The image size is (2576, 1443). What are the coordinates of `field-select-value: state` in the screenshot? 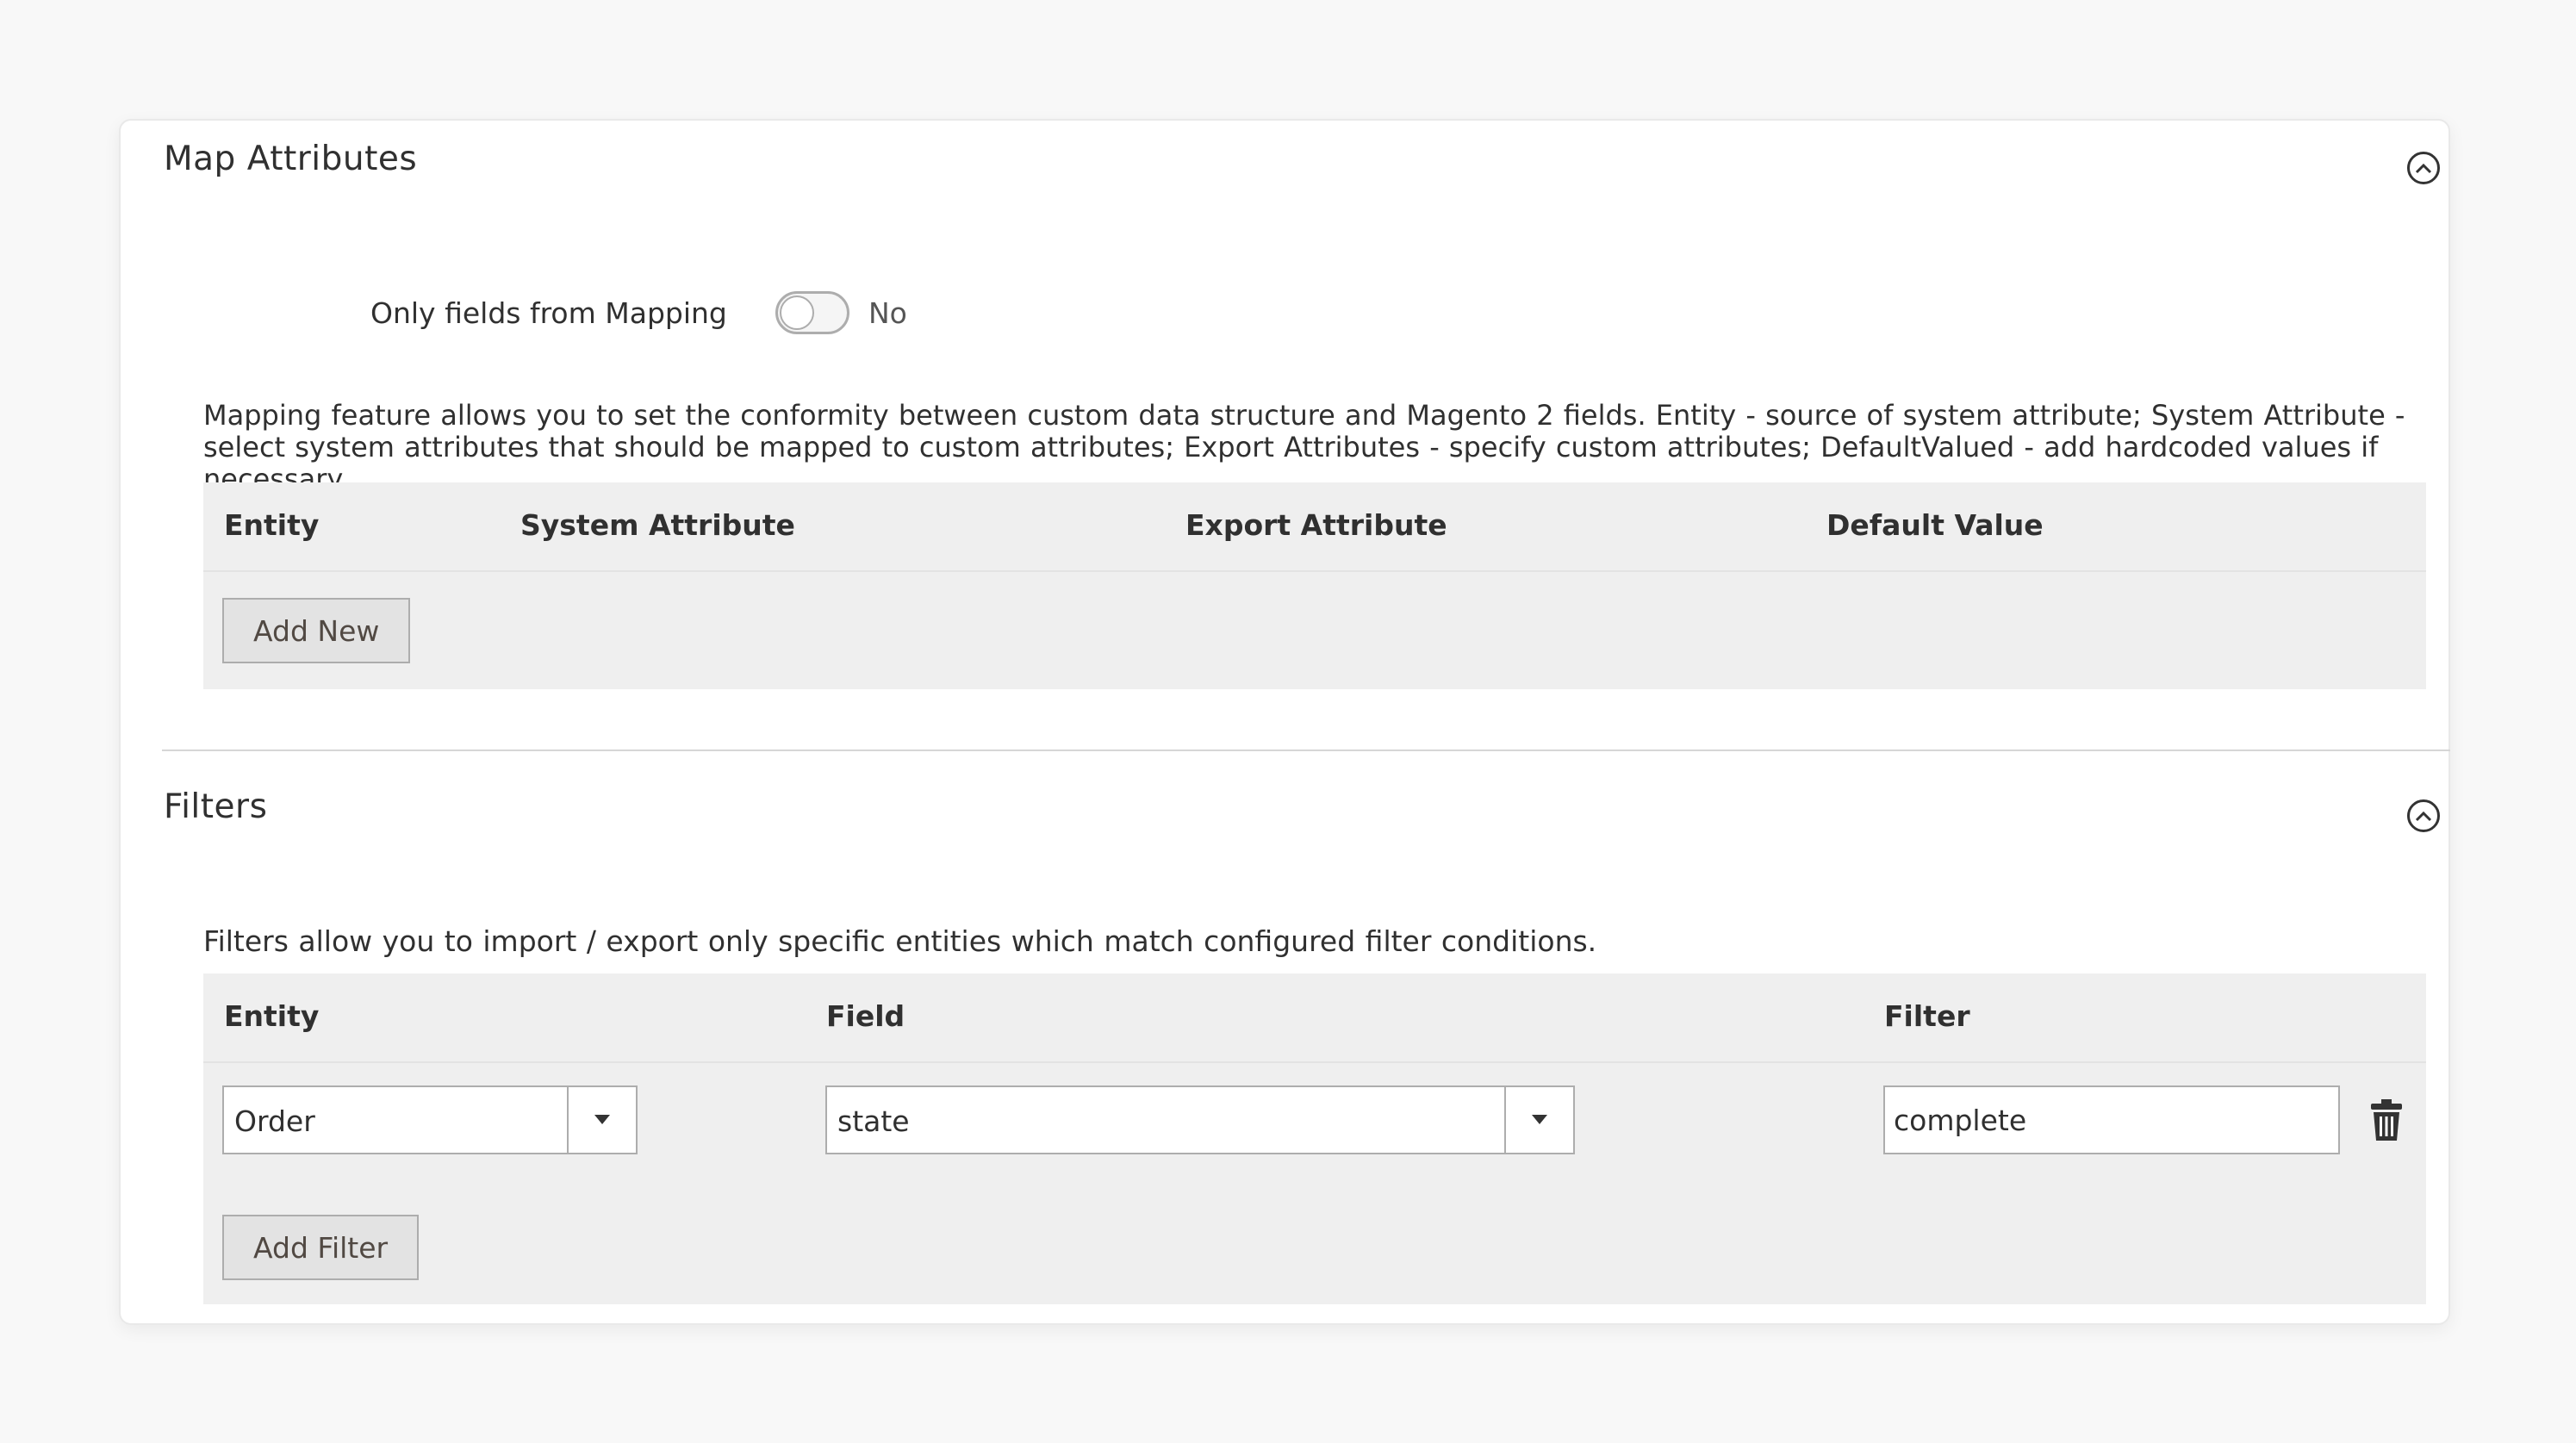 It's located at (874, 1121).